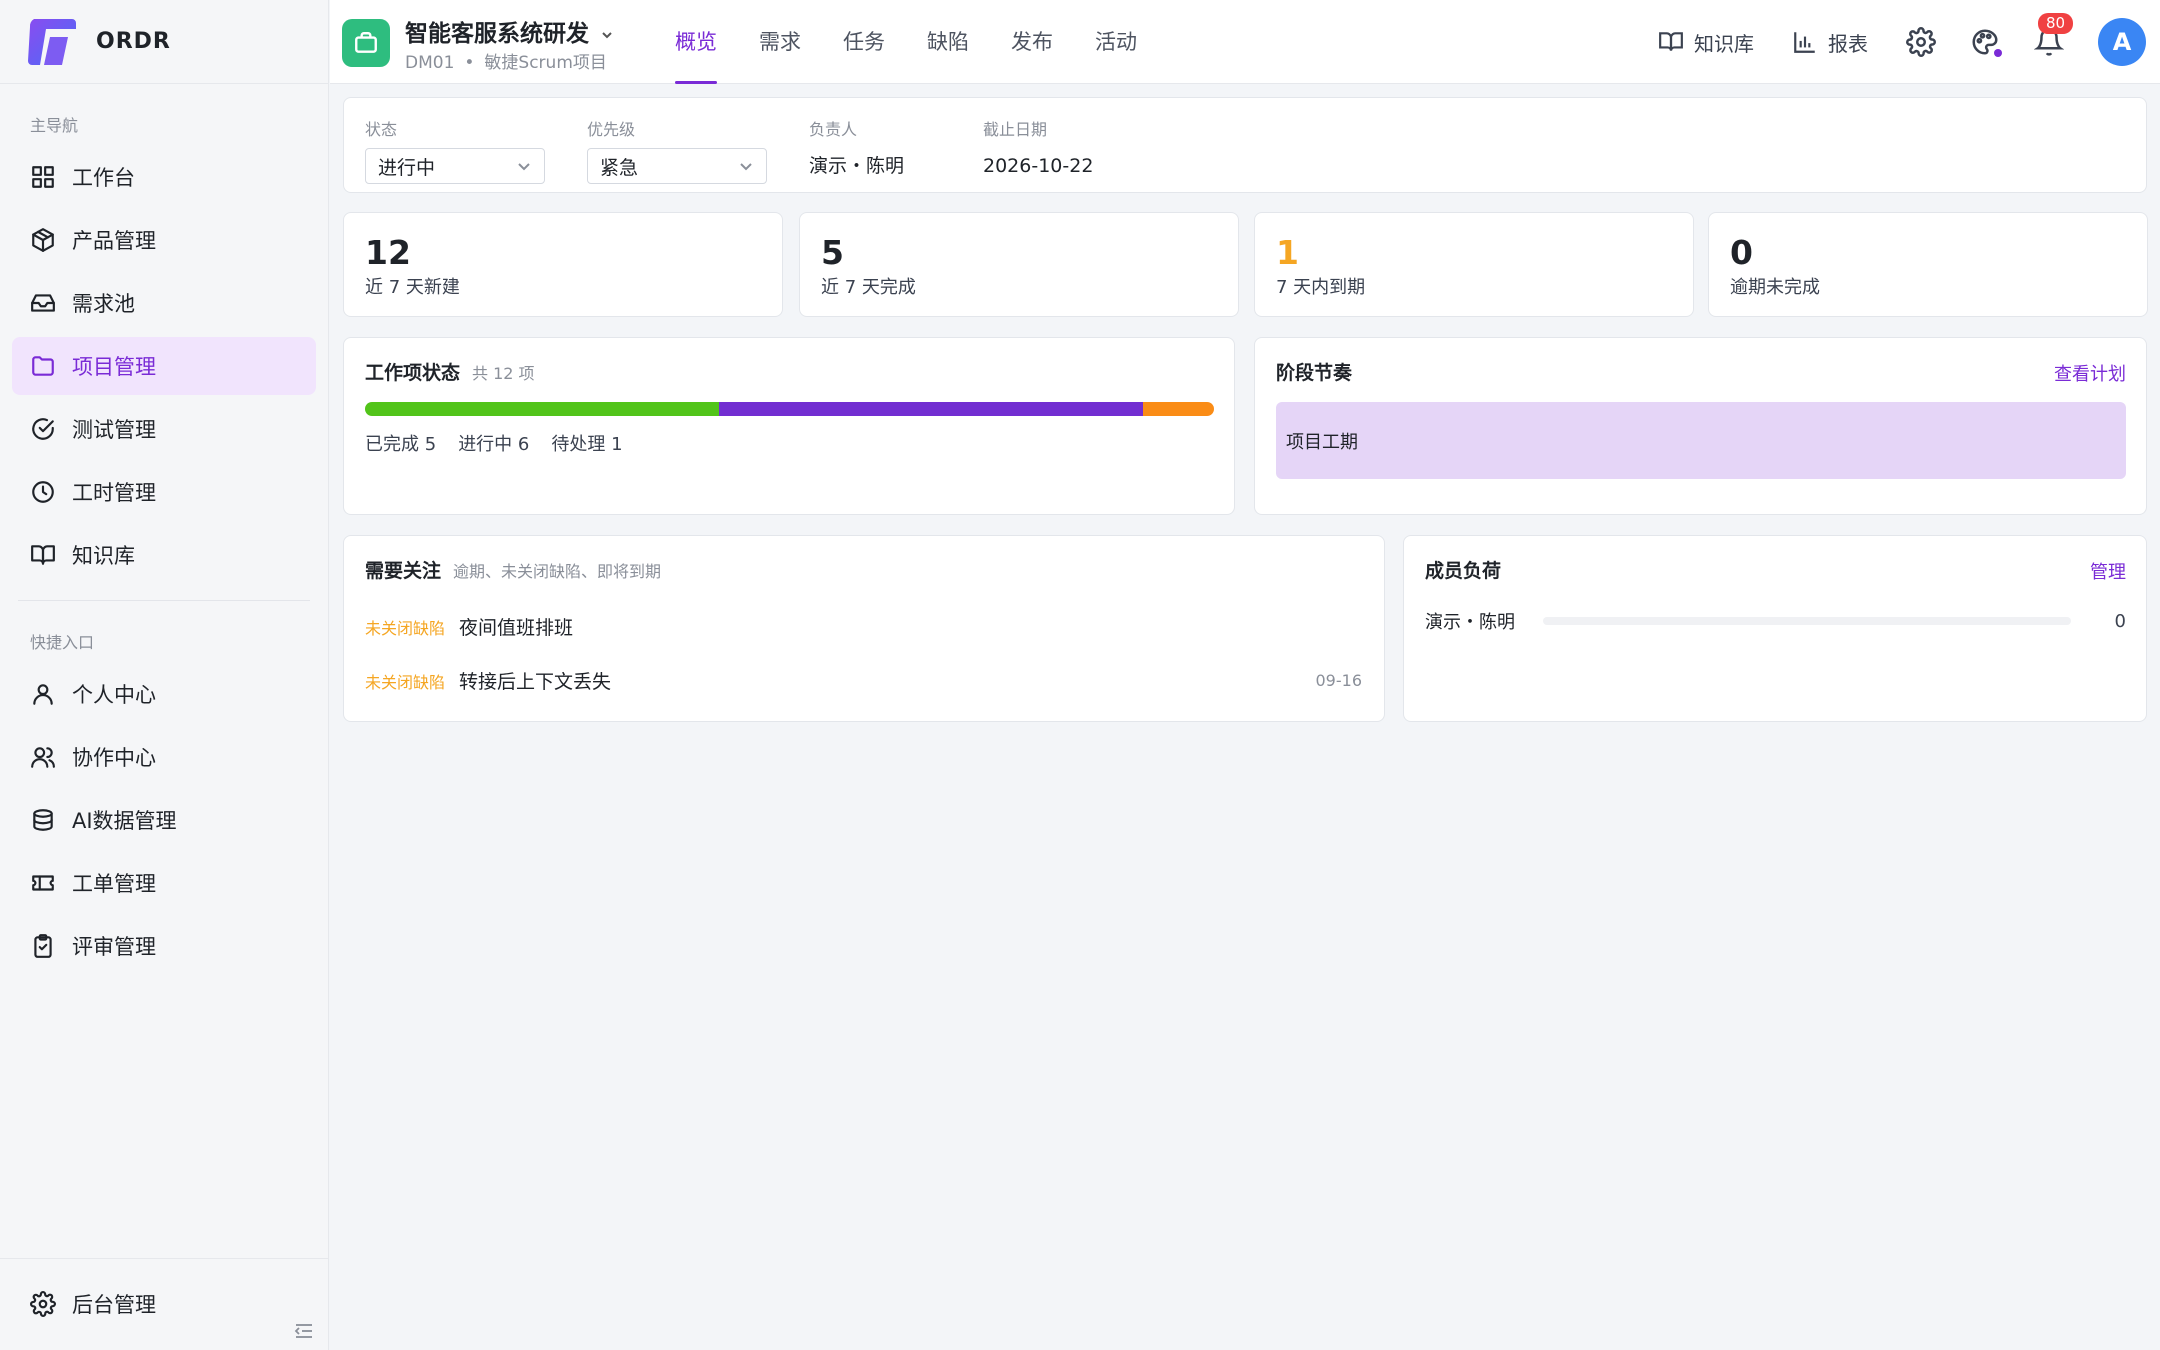 This screenshot has height=1350, width=2160. Describe the element at coordinates (1038, 166) in the screenshot. I see `due-date-value: 2026-10-22` at that location.